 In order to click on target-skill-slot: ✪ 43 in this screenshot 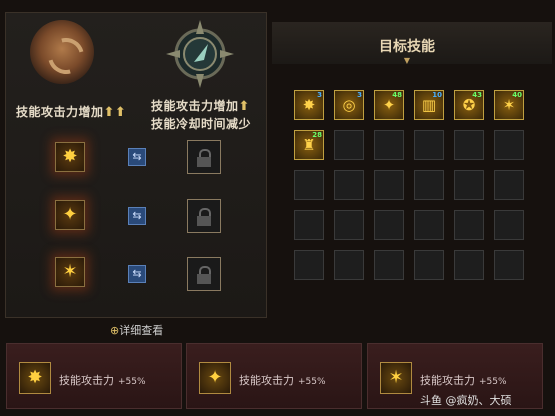, I will do `click(469, 105)`.